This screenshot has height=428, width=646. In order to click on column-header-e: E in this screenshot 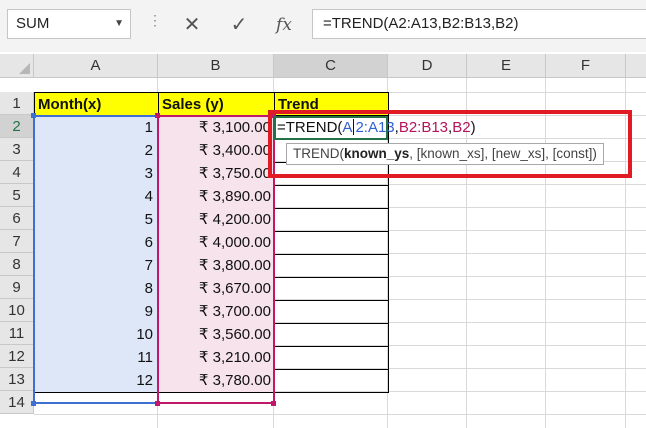, I will do `click(506, 65)`.